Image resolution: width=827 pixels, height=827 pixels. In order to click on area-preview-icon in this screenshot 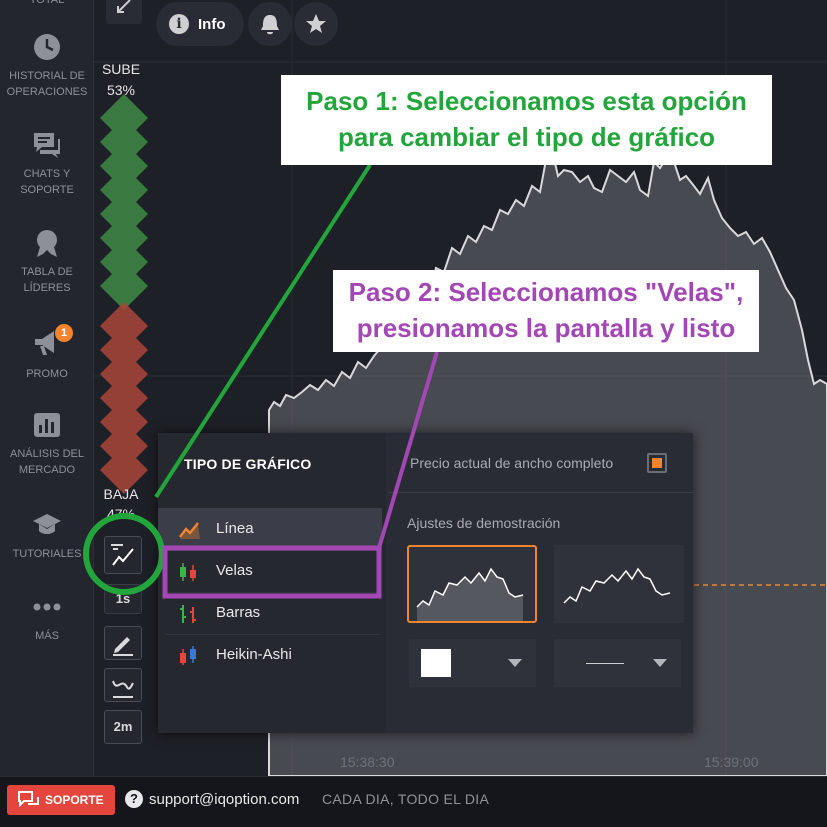, I will do `click(470, 594)`.